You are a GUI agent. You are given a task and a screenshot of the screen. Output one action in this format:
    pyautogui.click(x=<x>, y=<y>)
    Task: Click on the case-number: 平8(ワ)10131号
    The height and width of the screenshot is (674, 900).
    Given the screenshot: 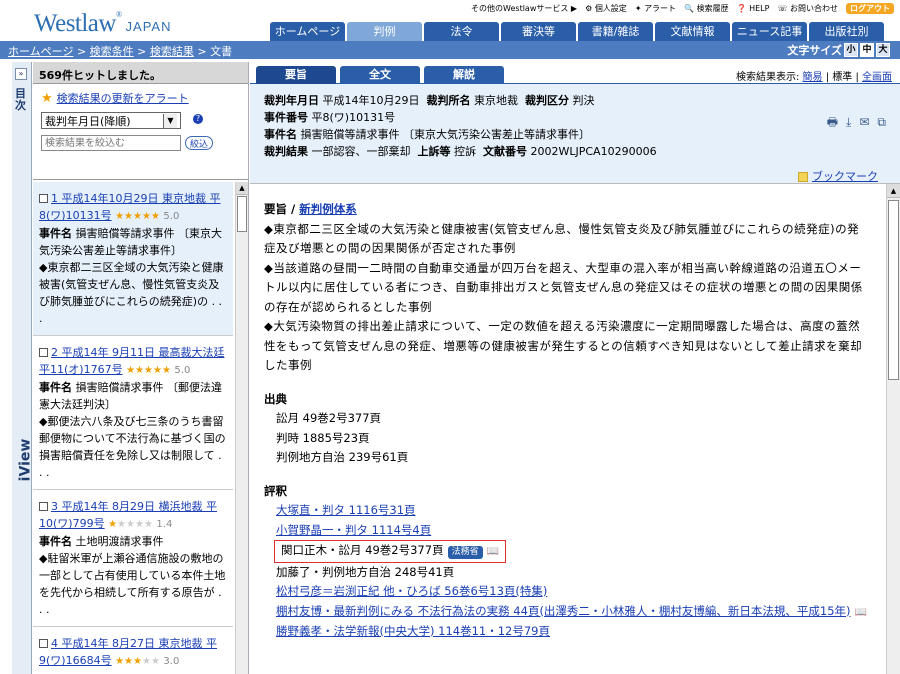 What is the action you would take?
    pyautogui.click(x=353, y=117)
    